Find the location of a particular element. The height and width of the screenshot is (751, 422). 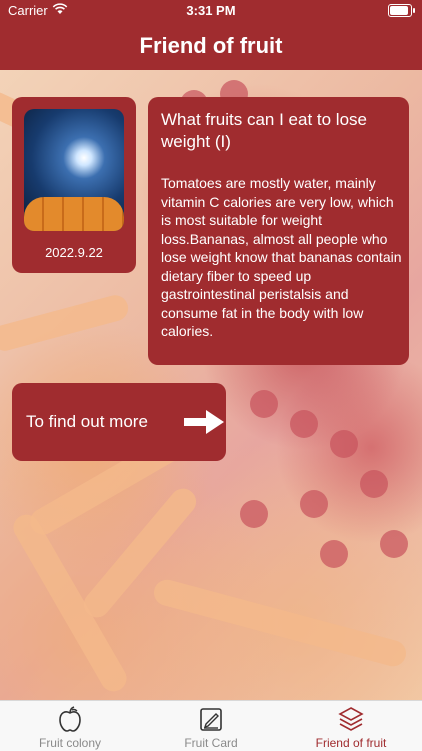

tab-fruit-card: Fruit Card is located at coordinates (211, 726).